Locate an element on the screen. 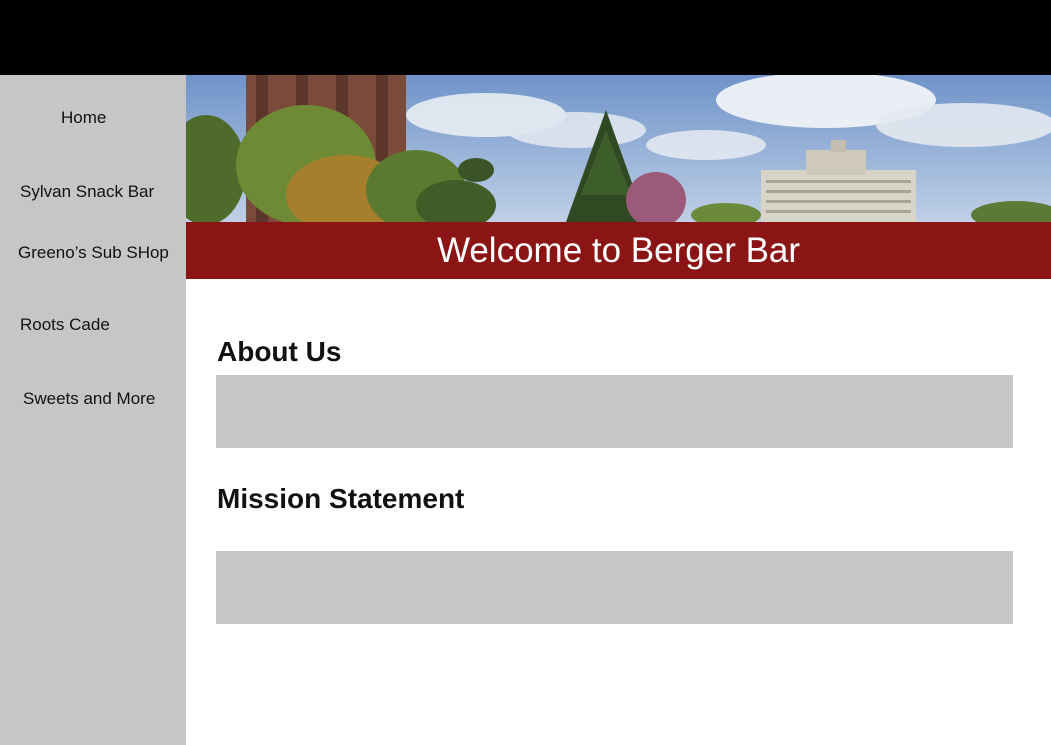  top-header-bar is located at coordinates (525, 37).